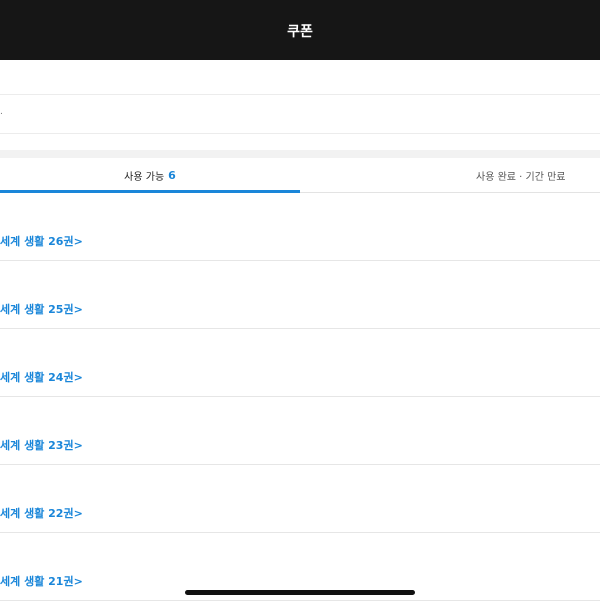  Describe the element at coordinates (450, 175) in the screenshot. I see `tab-used-expired: 사용 완료 · 기간 만료` at that location.